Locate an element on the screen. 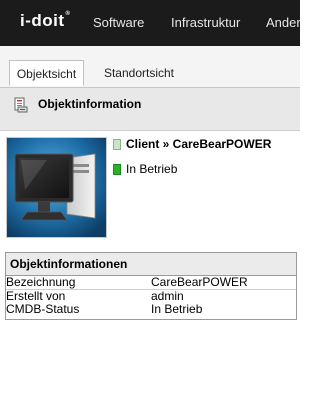 Image resolution: width=320 pixels, height=402 pixels. table-row: CMDB-Status In Betrieb is located at coordinates (151, 309).